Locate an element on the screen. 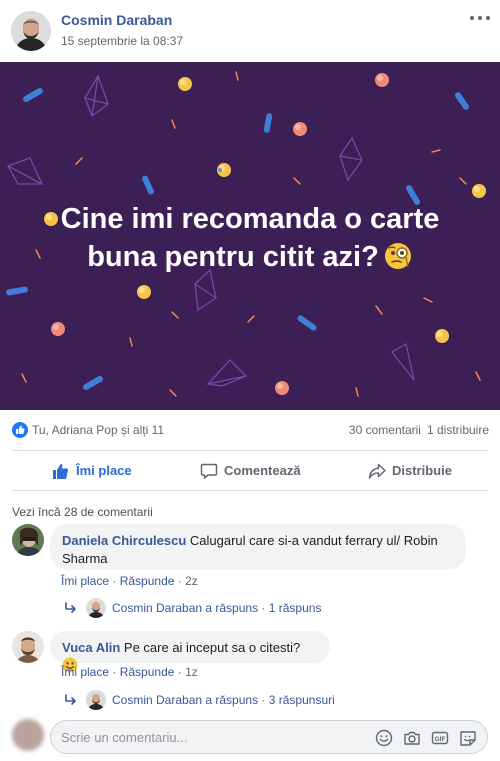 The width and height of the screenshot is (500, 761). comment-meta: Îmi place · Răspunde · 2z is located at coordinates (129, 581).